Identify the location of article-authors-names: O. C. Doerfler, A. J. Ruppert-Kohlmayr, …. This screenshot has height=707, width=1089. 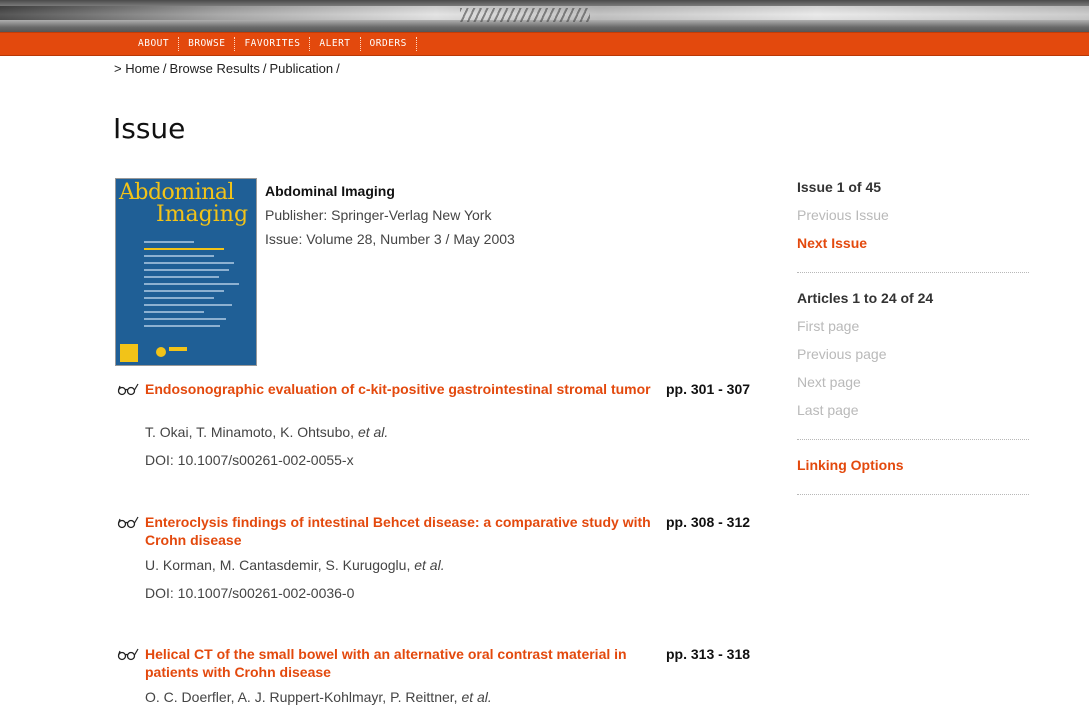
(303, 697).